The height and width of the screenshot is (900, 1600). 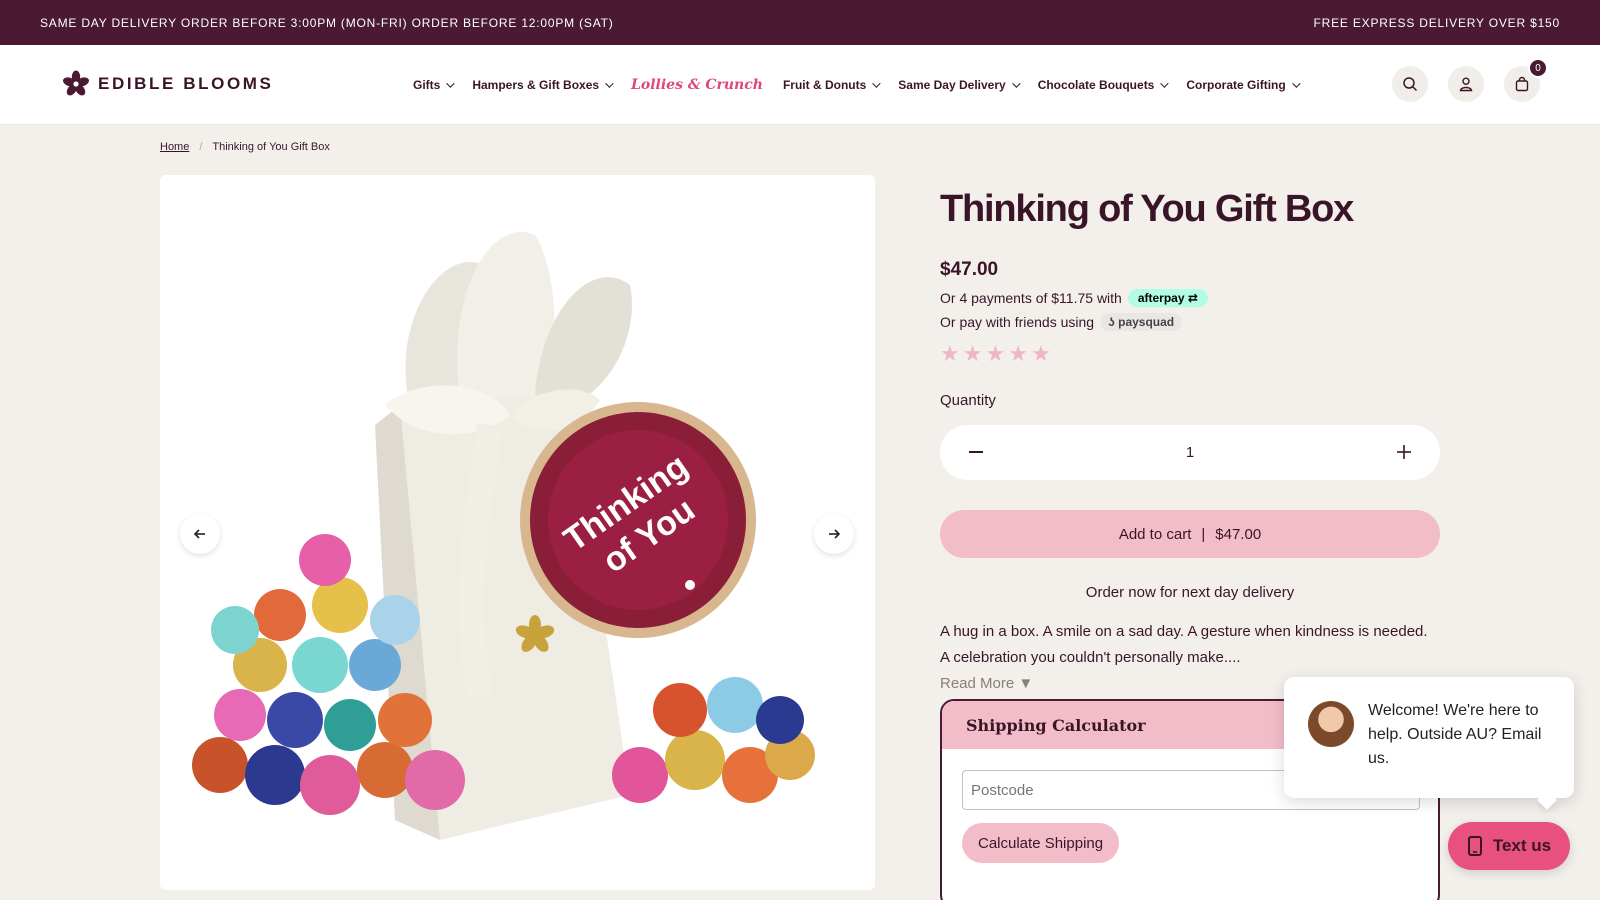 What do you see at coordinates (968, 400) in the screenshot?
I see `quantity-label: Quantity` at bounding box center [968, 400].